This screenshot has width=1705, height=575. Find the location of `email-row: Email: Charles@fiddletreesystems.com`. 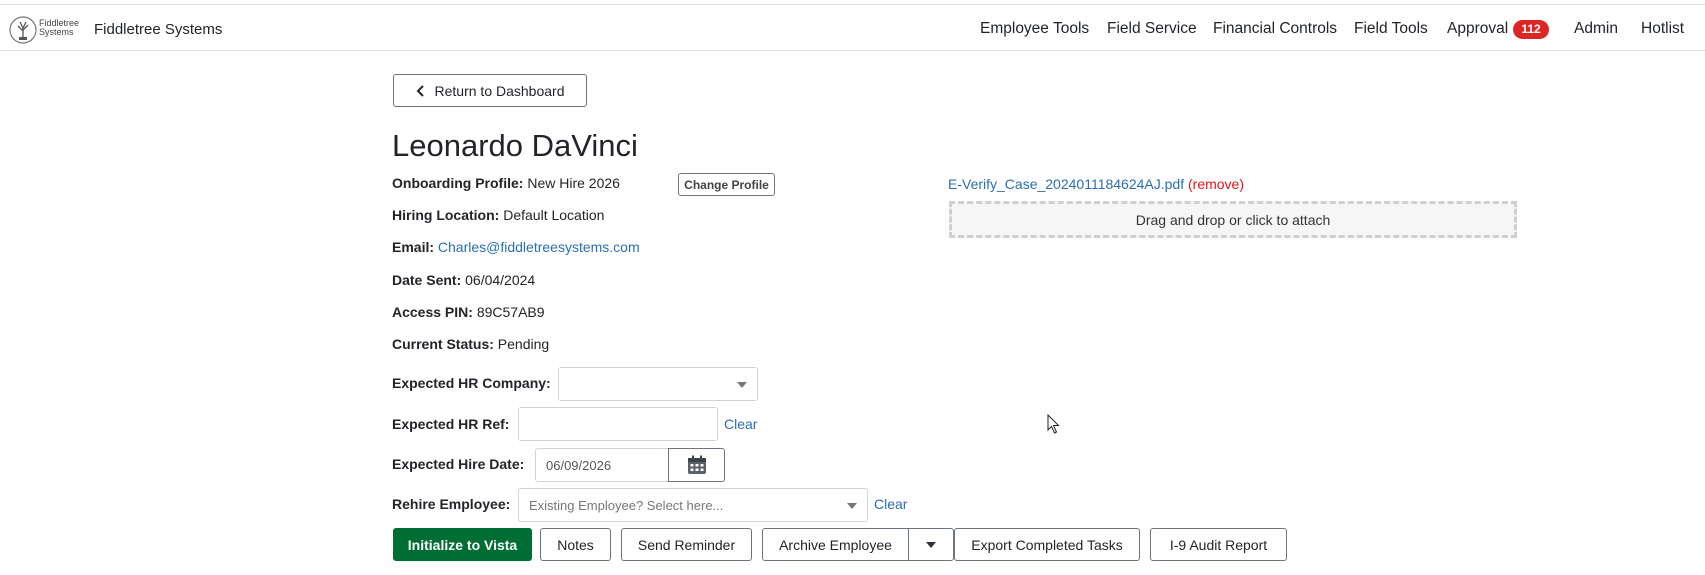

email-row: Email: Charles@fiddletreesystems.com is located at coordinates (516, 247).